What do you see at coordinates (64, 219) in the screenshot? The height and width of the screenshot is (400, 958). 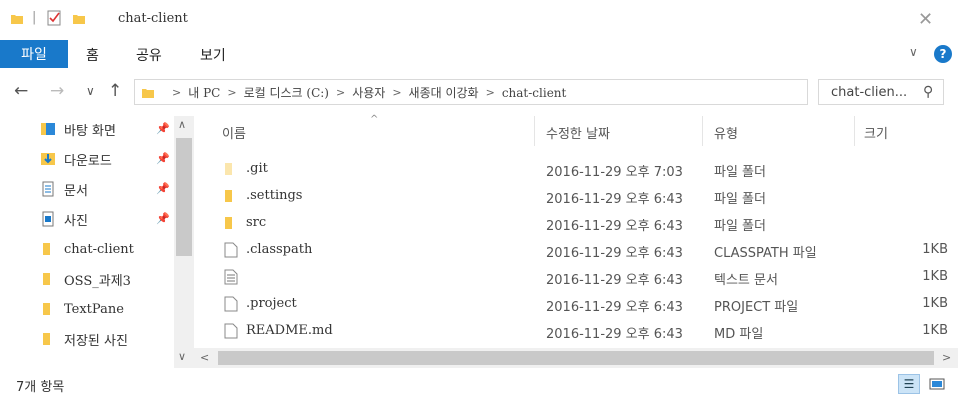 I see `sidebar-item-pictures: 사진` at bounding box center [64, 219].